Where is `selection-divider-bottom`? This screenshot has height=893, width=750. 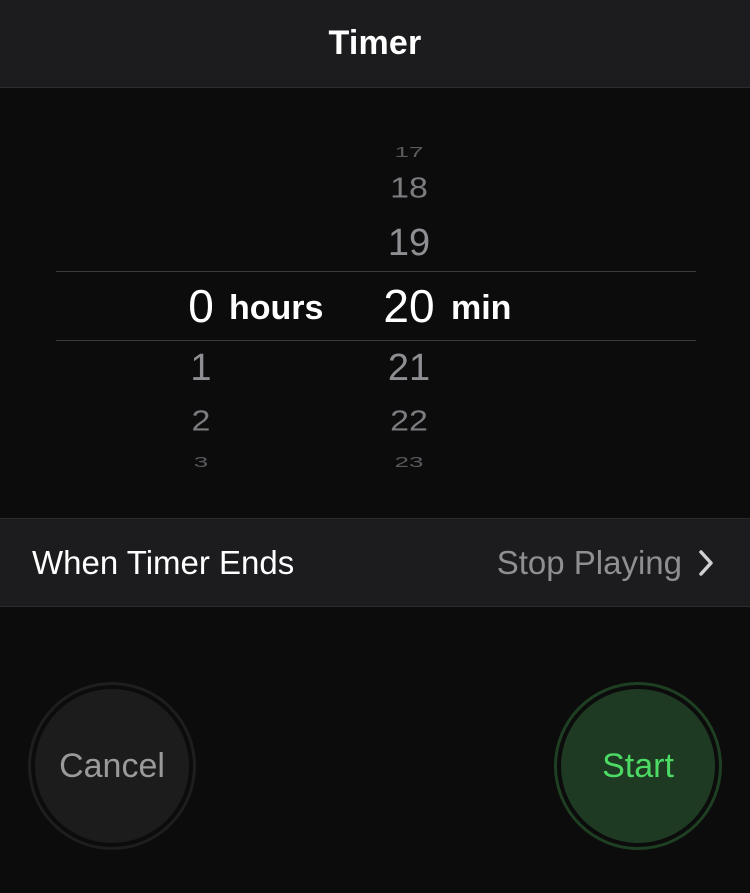
selection-divider-bottom is located at coordinates (376, 340).